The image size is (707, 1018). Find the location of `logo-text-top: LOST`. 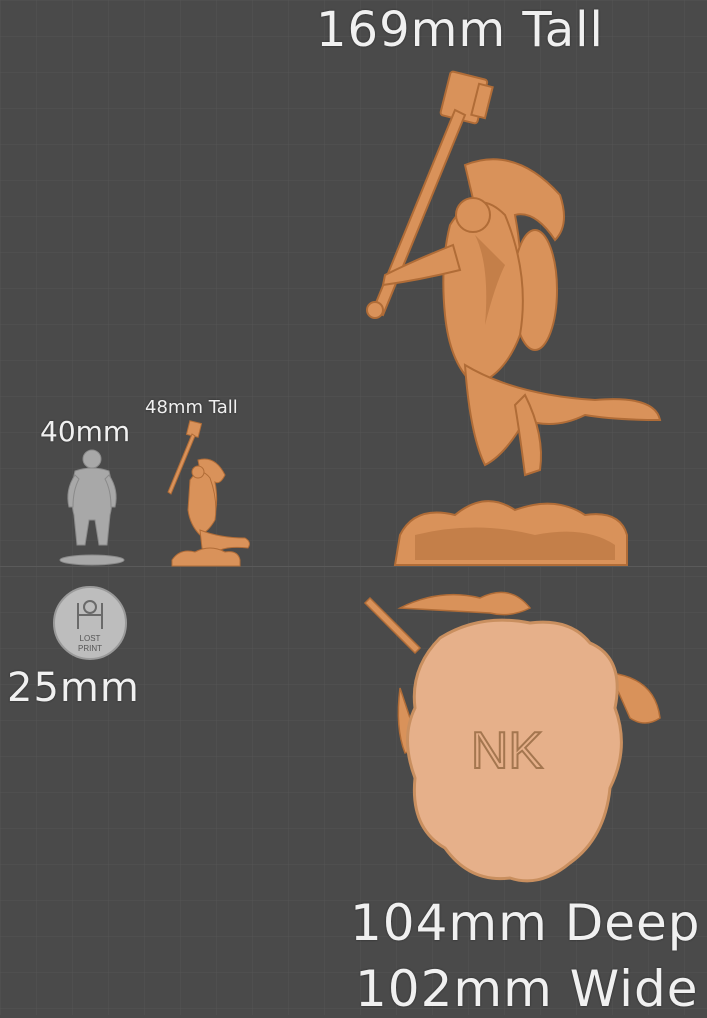

logo-text-top: LOST is located at coordinates (90, 638).